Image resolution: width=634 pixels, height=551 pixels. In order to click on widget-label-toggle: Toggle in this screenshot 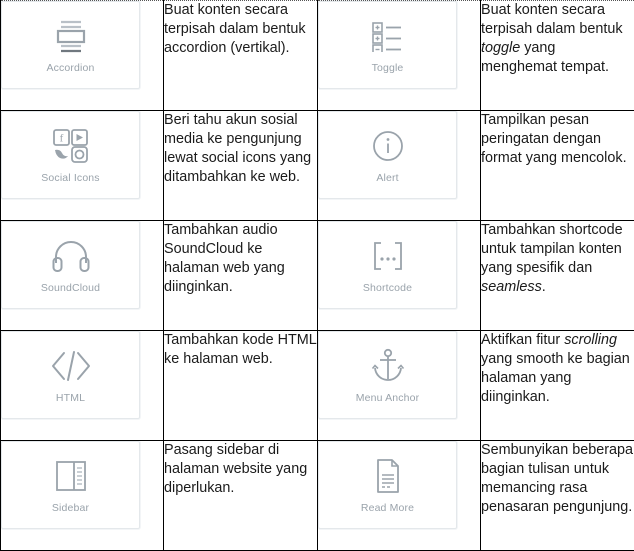, I will do `click(387, 68)`.